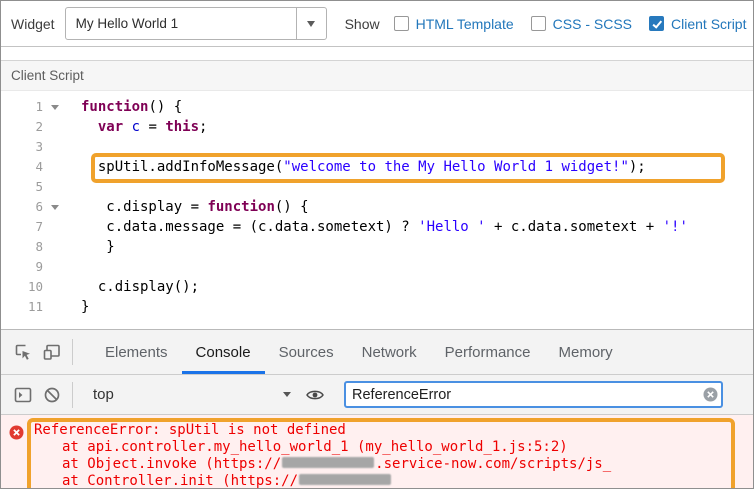 The width and height of the screenshot is (754, 489). I want to click on toggle-label: Client Script, so click(709, 23).